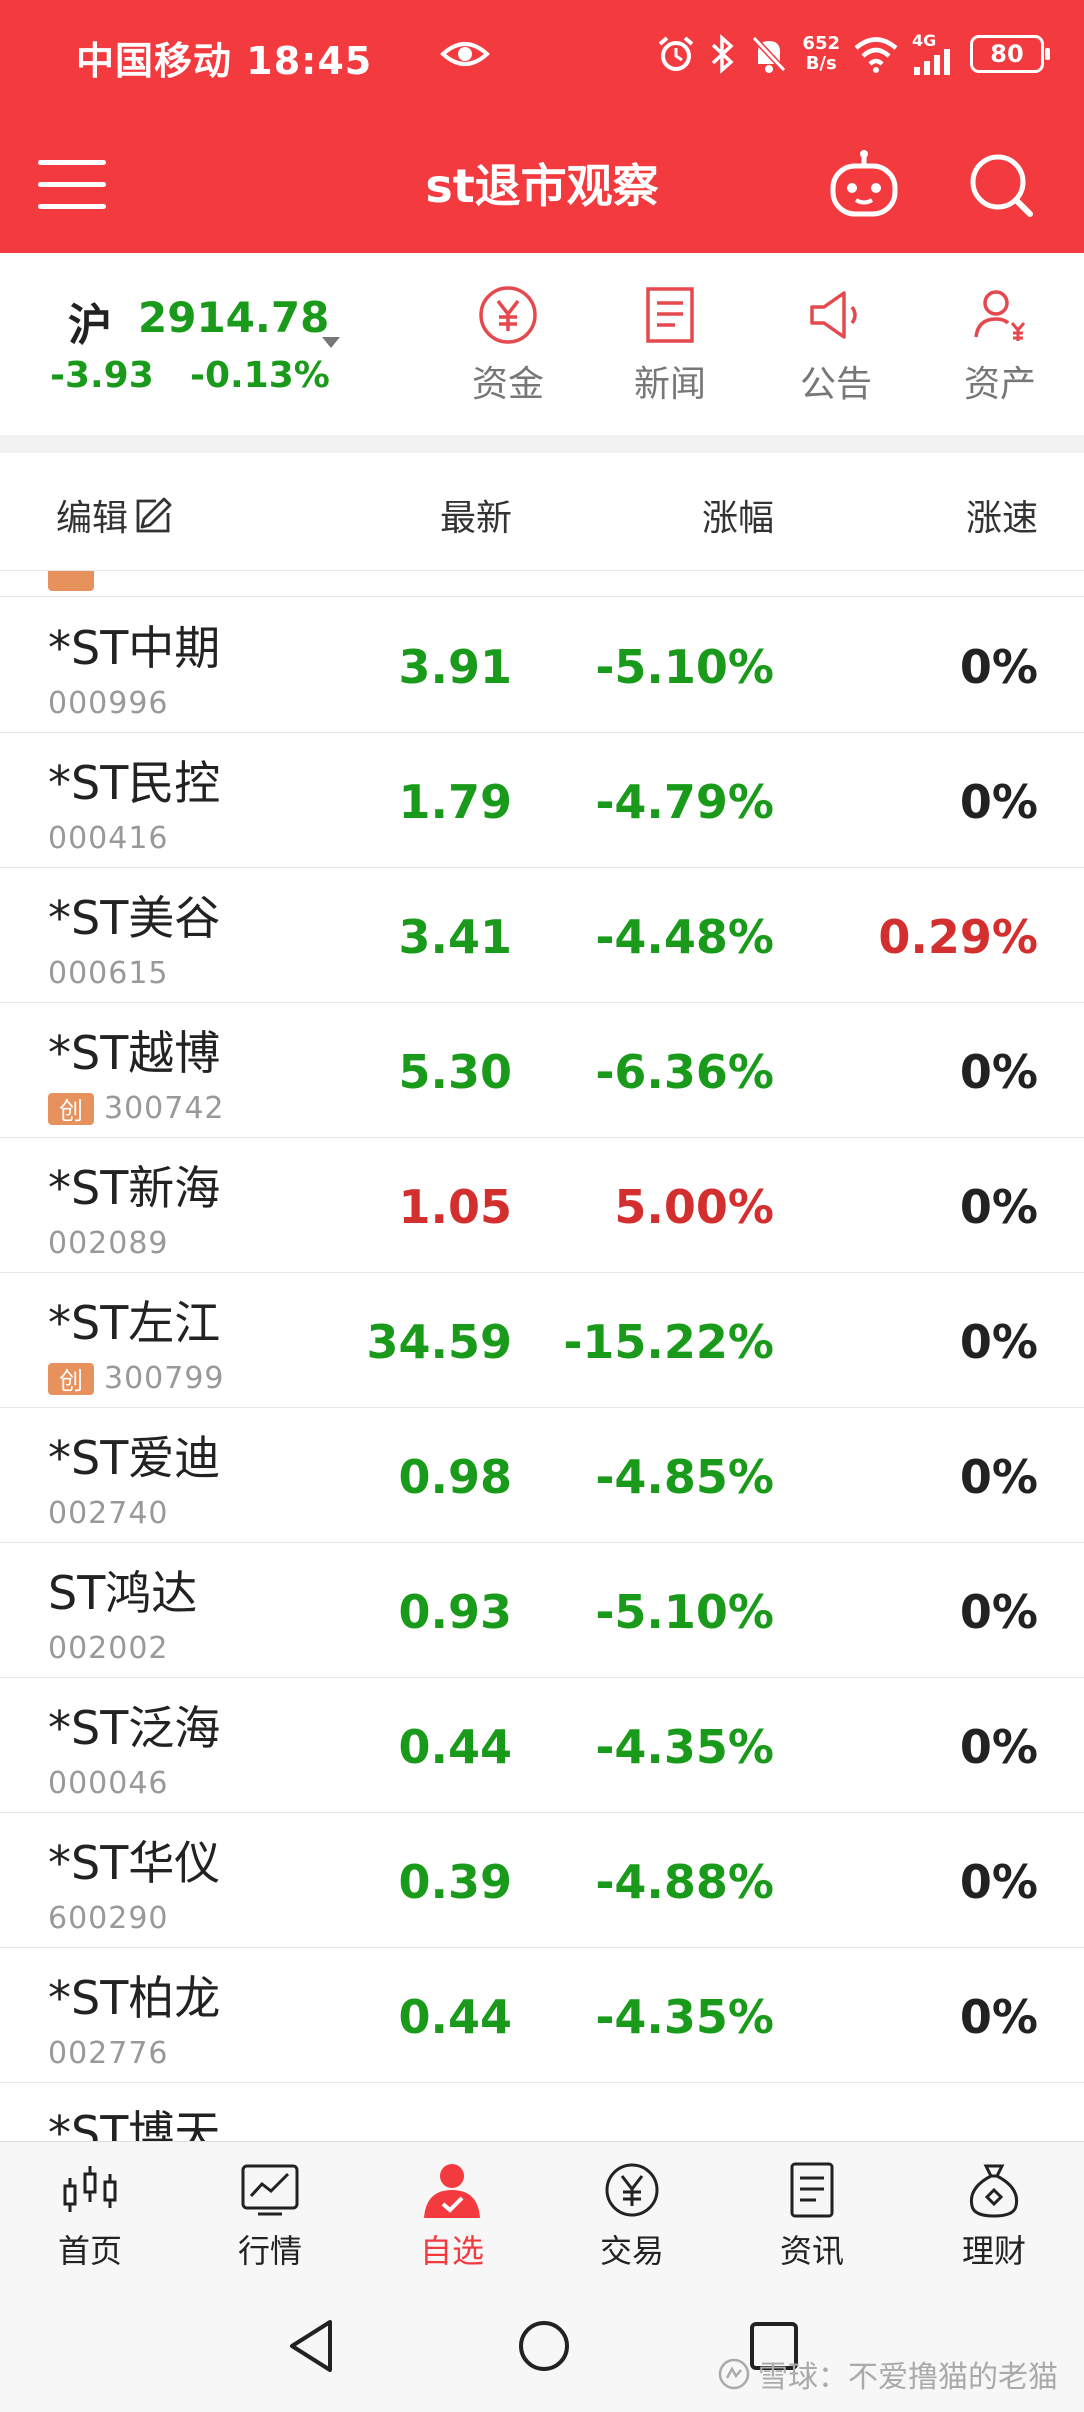 The width and height of the screenshot is (1084, 2412). Describe the element at coordinates (835, 384) in the screenshot. I see `quick-link-label: 公告` at that location.